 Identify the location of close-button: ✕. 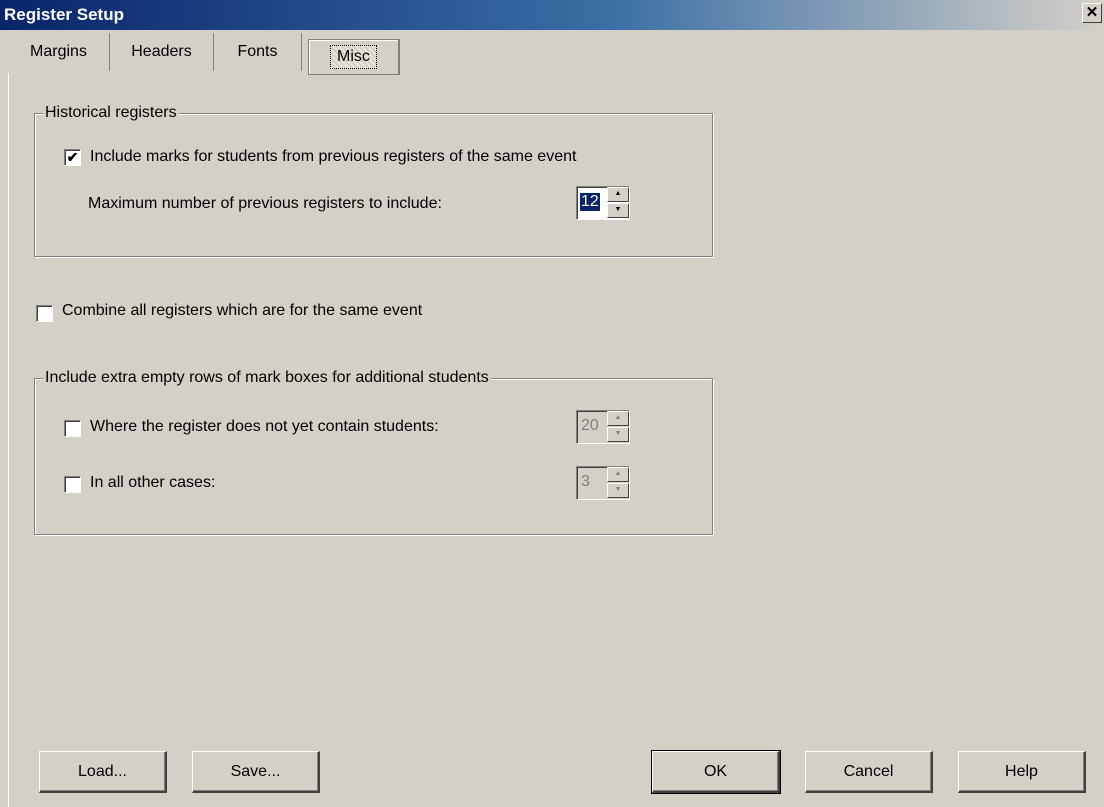
(1092, 13).